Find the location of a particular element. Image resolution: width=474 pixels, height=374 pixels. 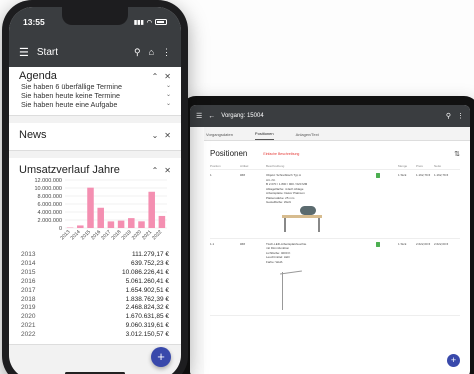

expand-icon: ⌄ is located at coordinates (155, 135).